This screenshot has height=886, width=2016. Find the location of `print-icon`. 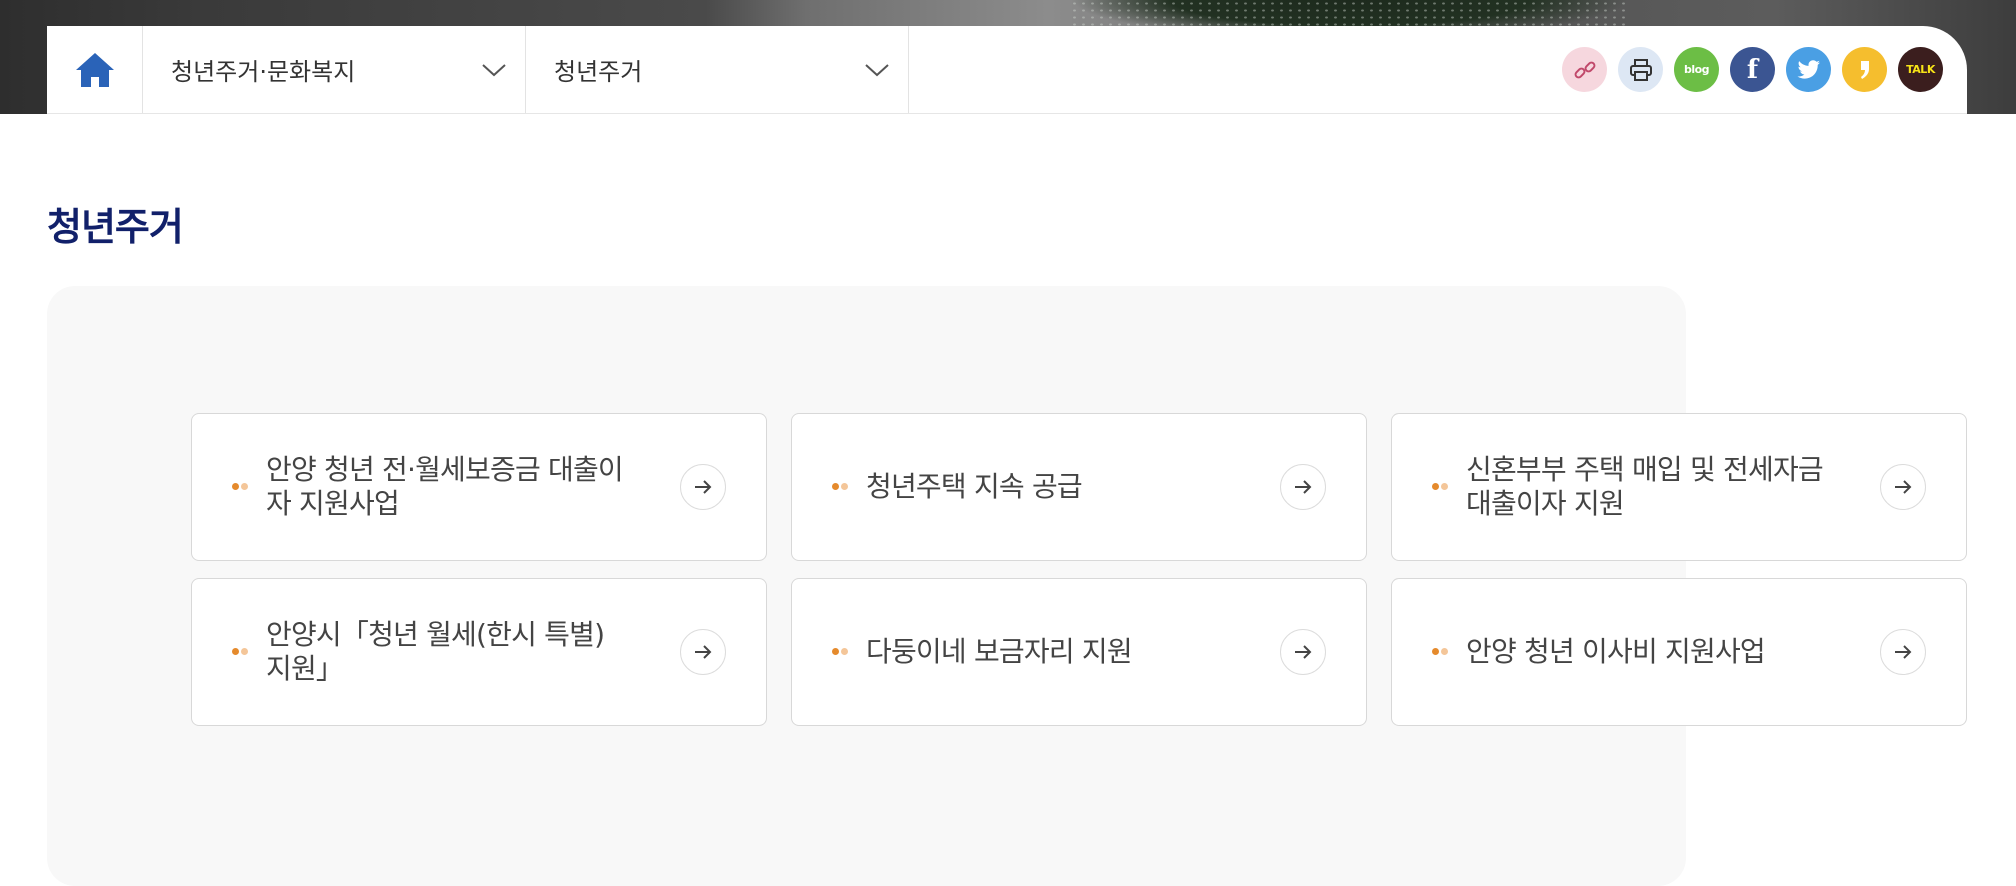

print-icon is located at coordinates (1640, 69).